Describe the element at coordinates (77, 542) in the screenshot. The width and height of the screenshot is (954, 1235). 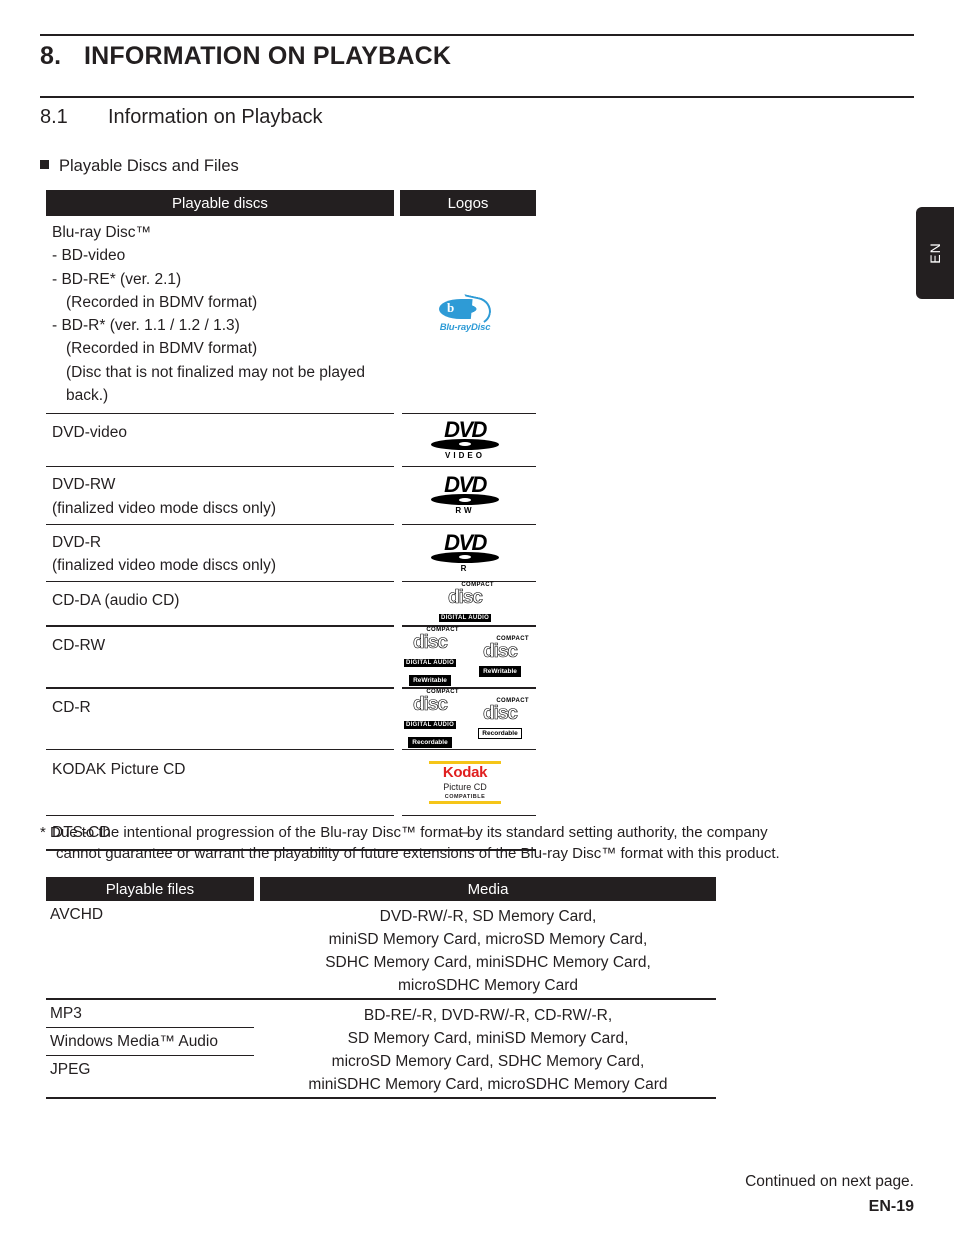
I see `disc-line: DVD-R` at that location.